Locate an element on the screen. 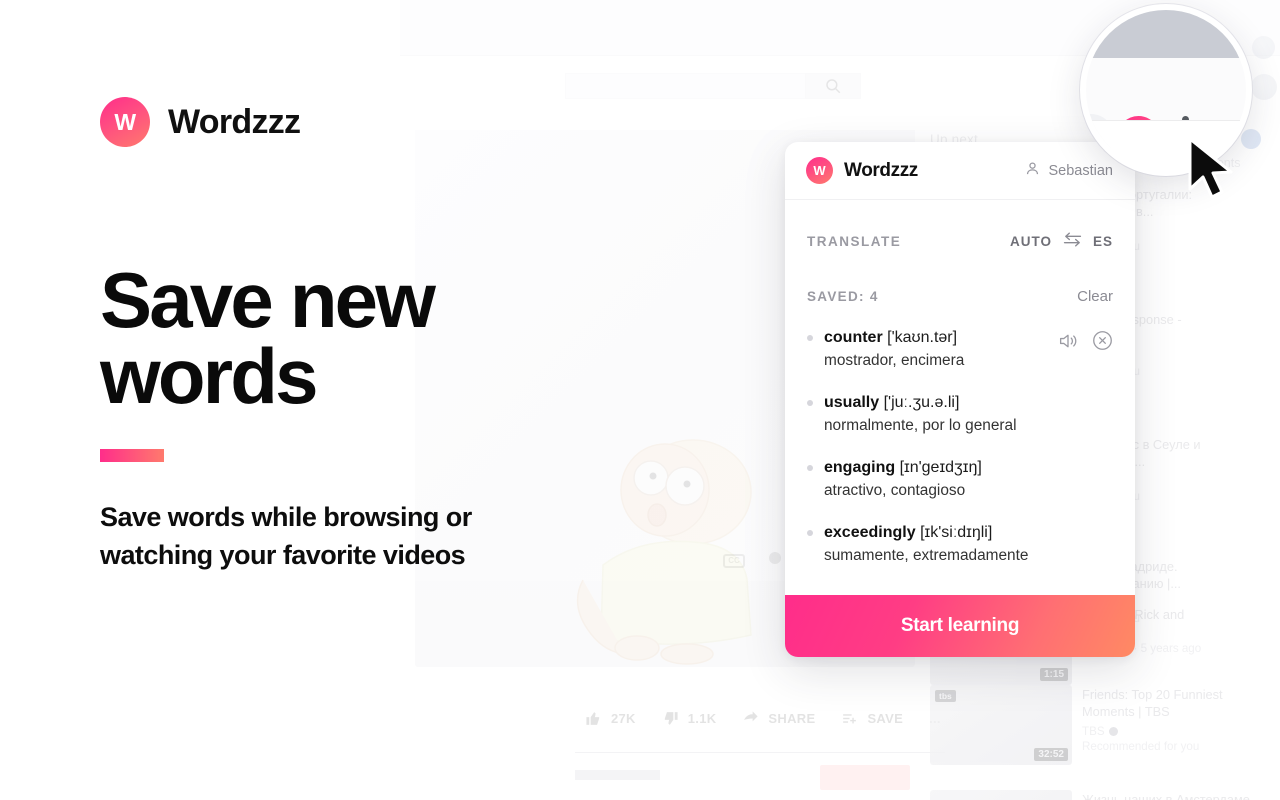  translate-label: TRANSLATE is located at coordinates (854, 241).